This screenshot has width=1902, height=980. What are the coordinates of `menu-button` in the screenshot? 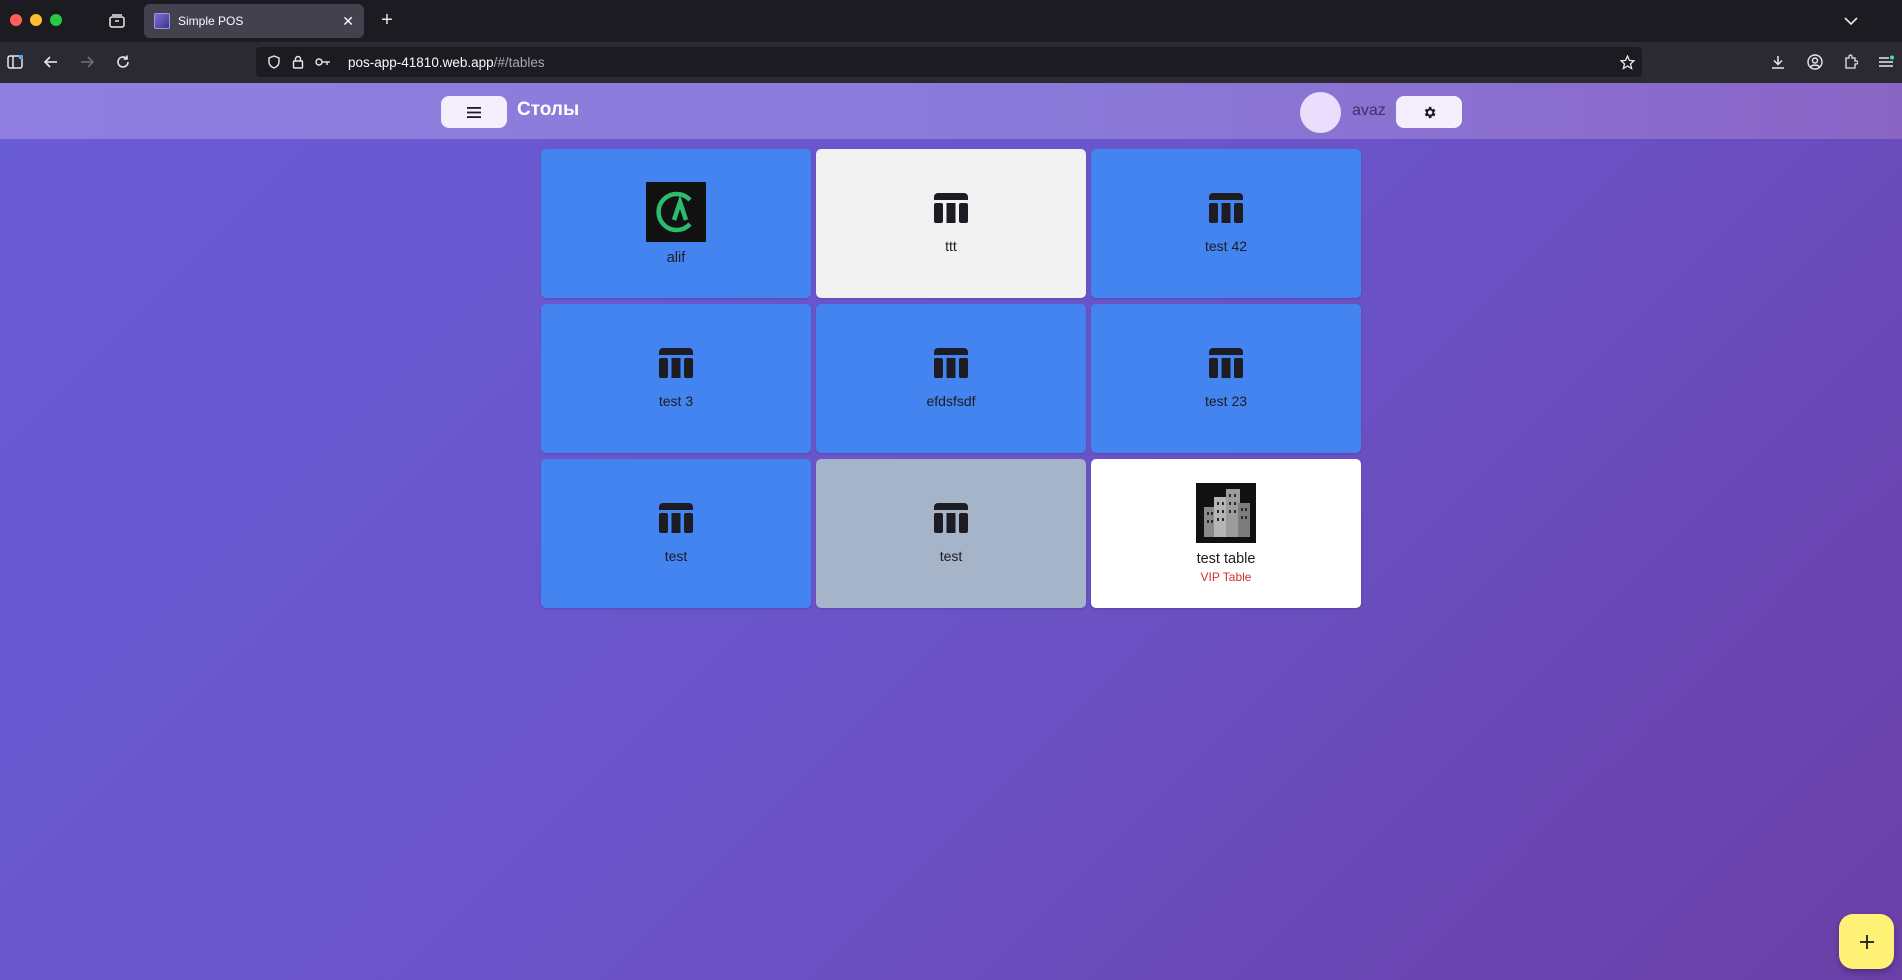 It's located at (474, 112).